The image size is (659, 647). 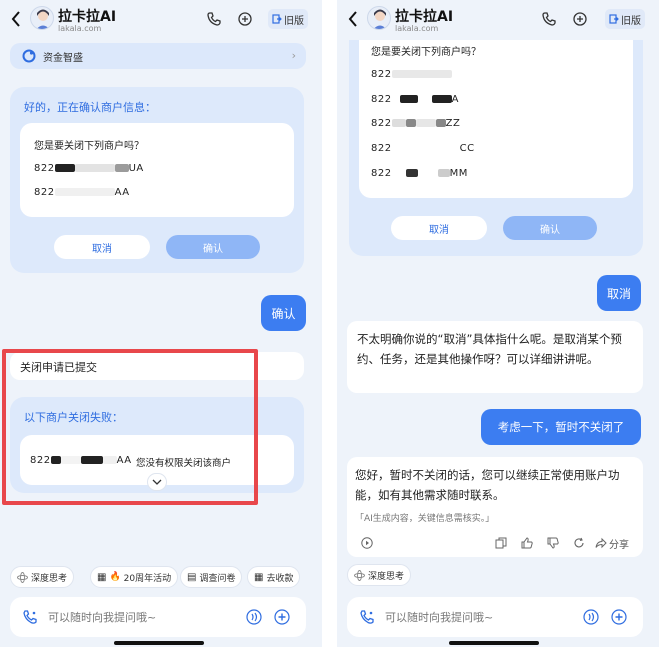 What do you see at coordinates (90, 107) in the screenshot?
I see `confirm-title: 好的，正在确认商户信息：` at bounding box center [90, 107].